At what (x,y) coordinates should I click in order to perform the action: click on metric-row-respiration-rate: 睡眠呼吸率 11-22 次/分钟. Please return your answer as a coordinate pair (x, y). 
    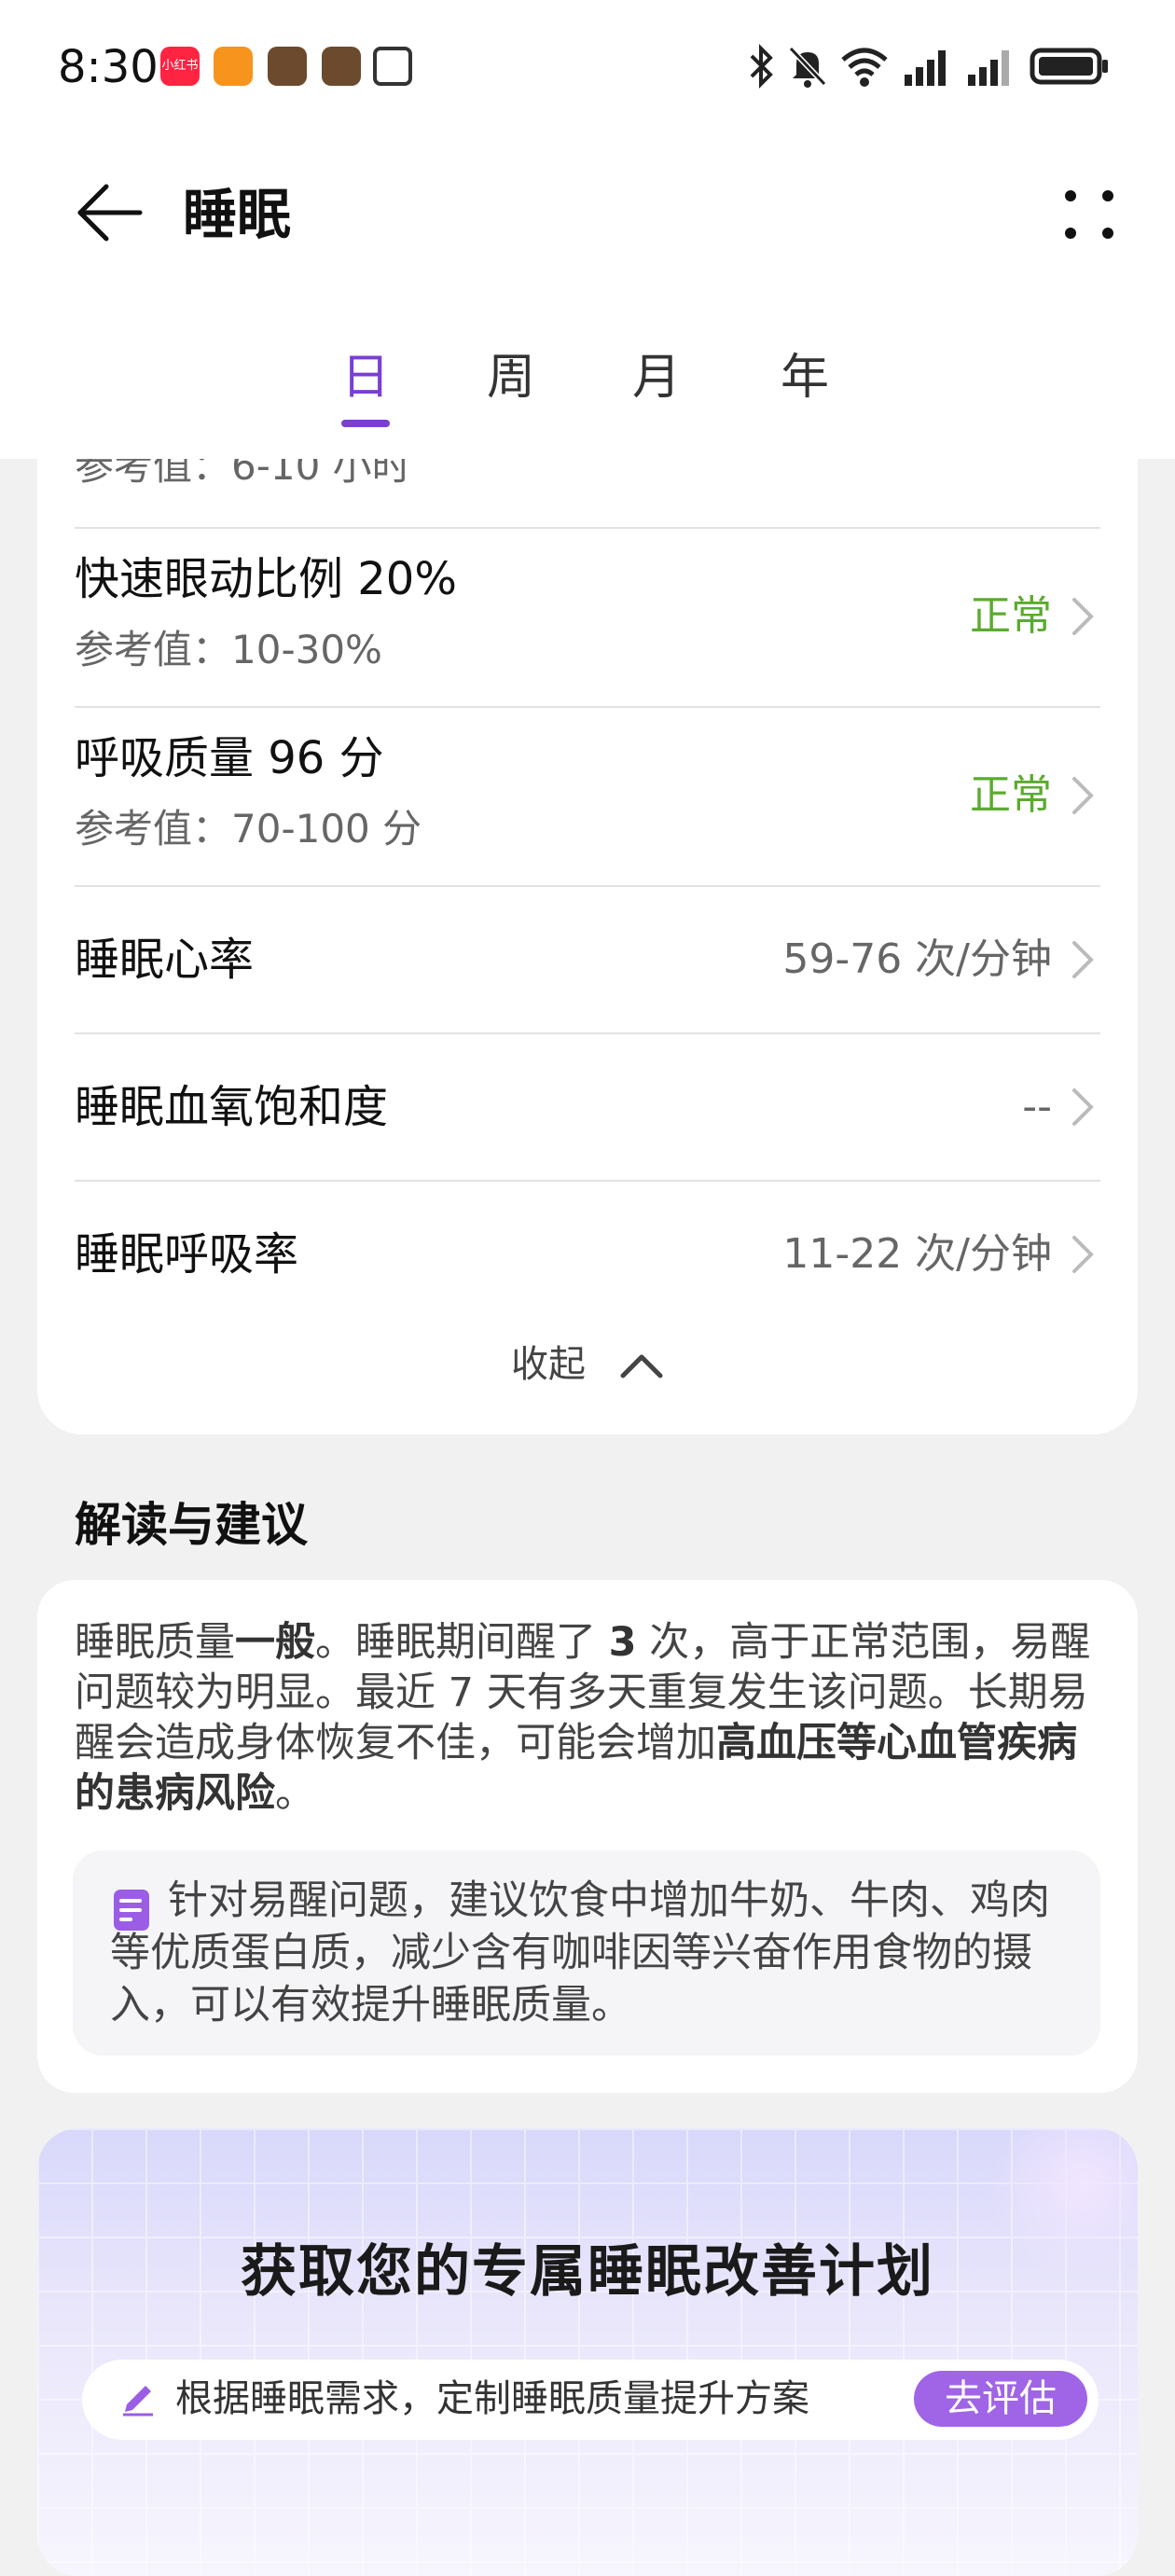
    Looking at the image, I should click on (587, 1254).